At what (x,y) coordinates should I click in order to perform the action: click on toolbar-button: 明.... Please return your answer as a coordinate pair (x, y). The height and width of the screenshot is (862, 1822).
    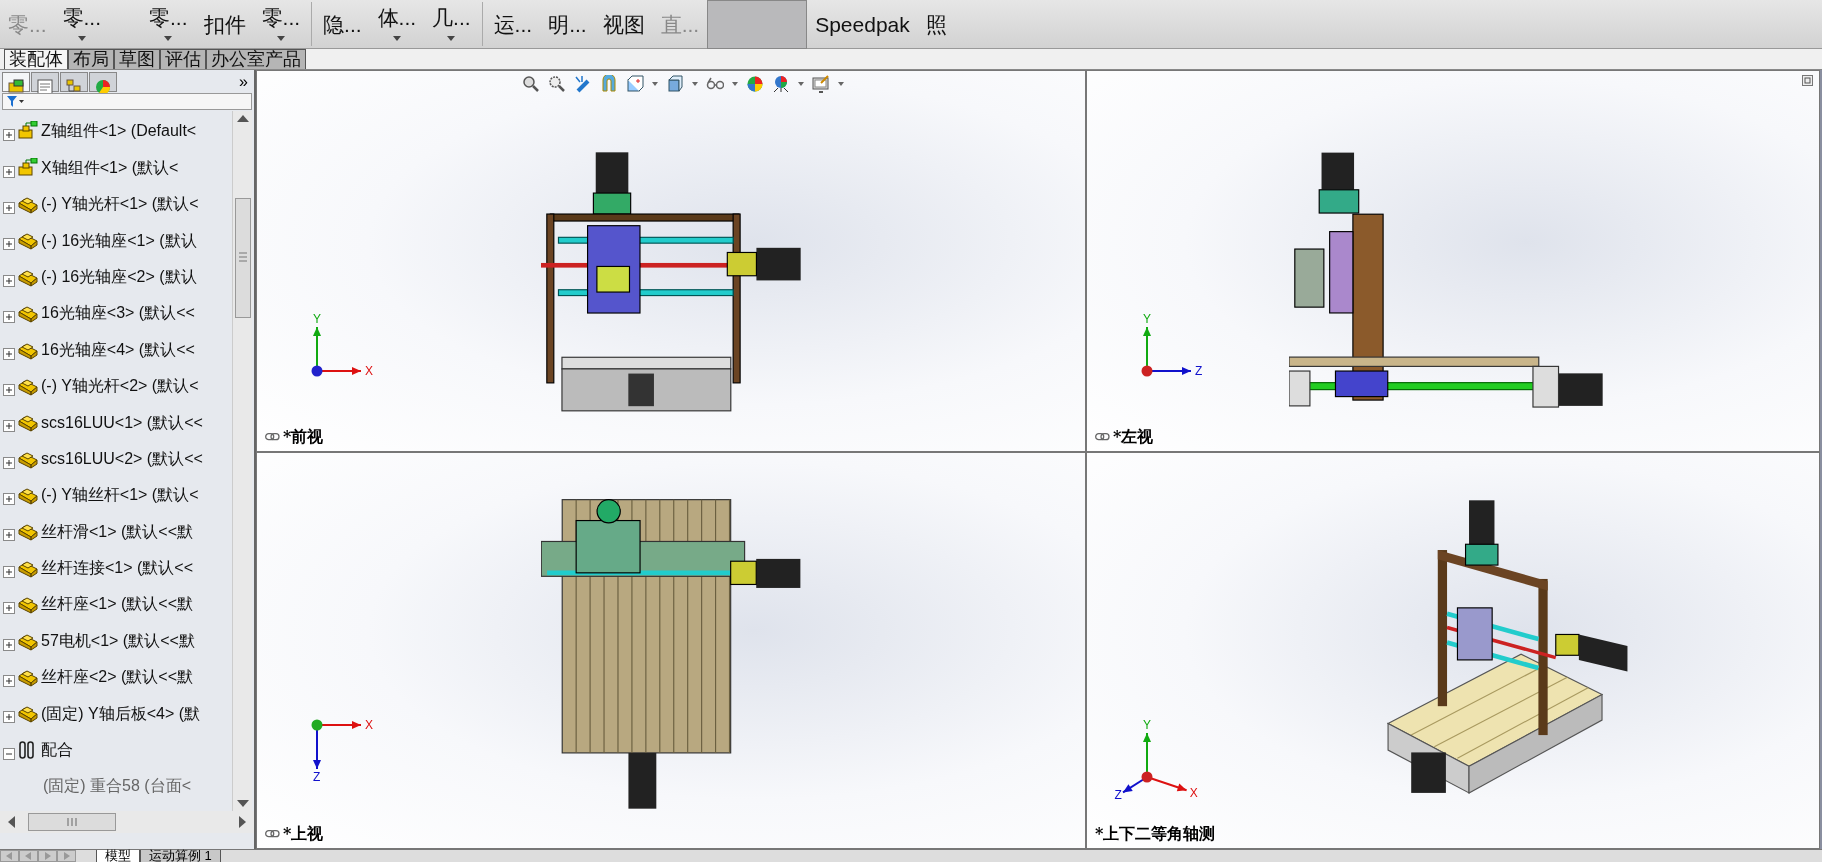
    Looking at the image, I should click on (567, 24).